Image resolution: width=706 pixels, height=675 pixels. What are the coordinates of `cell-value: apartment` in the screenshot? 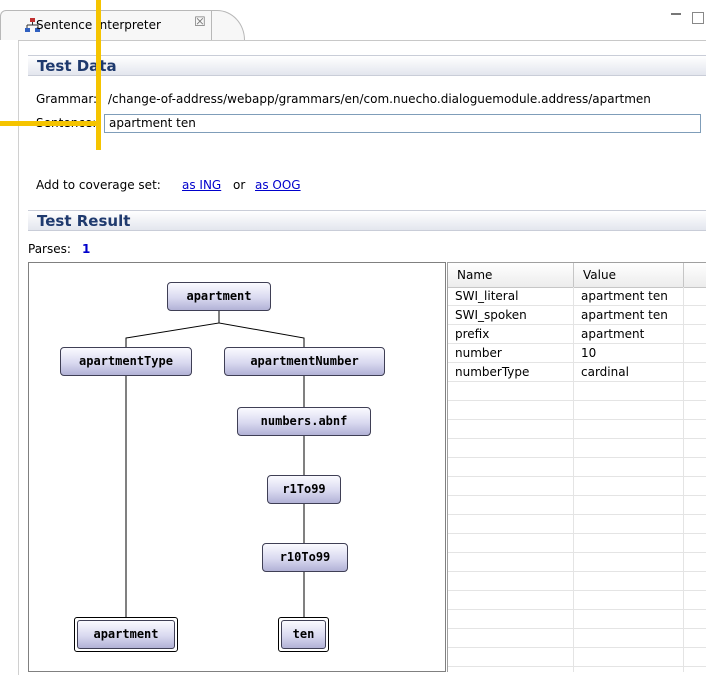 It's located at (613, 334).